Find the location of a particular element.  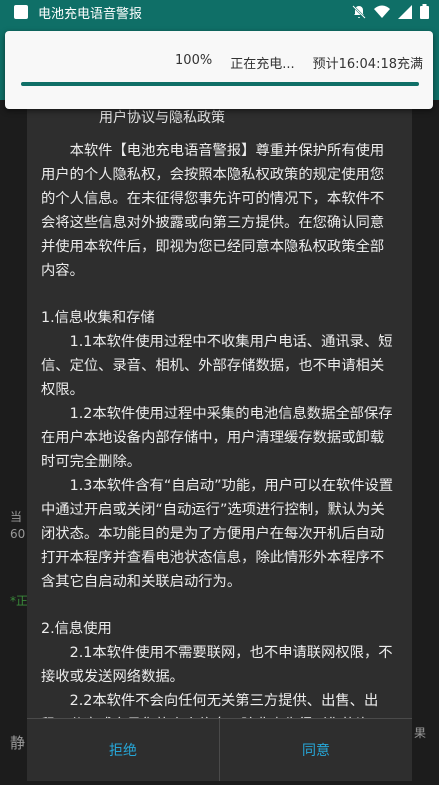

background-text: 果 is located at coordinates (420, 733).